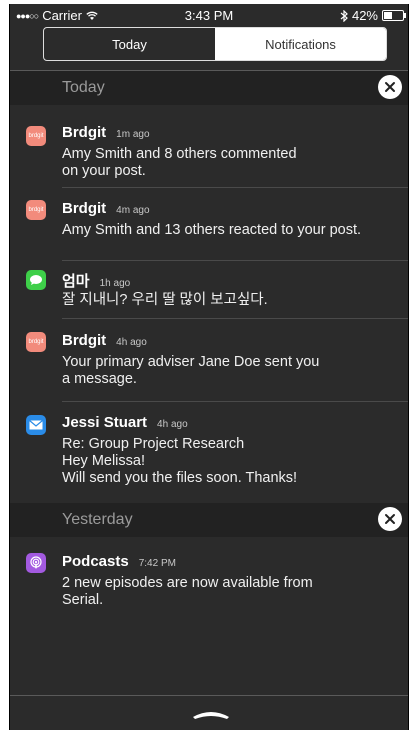 The image size is (410, 730). What do you see at coordinates (211, 714) in the screenshot?
I see `grabber-handle-icon` at bounding box center [211, 714].